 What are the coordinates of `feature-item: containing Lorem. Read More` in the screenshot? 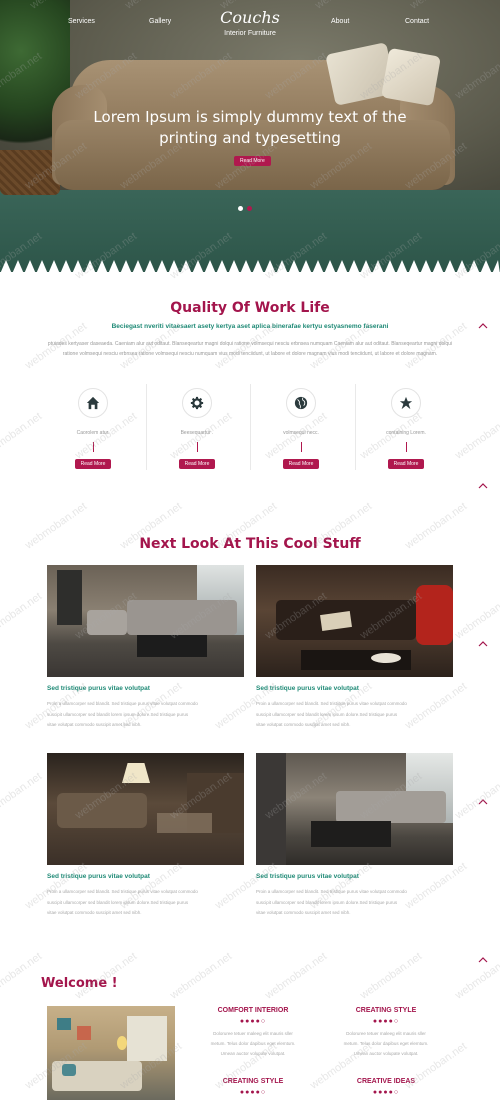 It's located at (406, 429).